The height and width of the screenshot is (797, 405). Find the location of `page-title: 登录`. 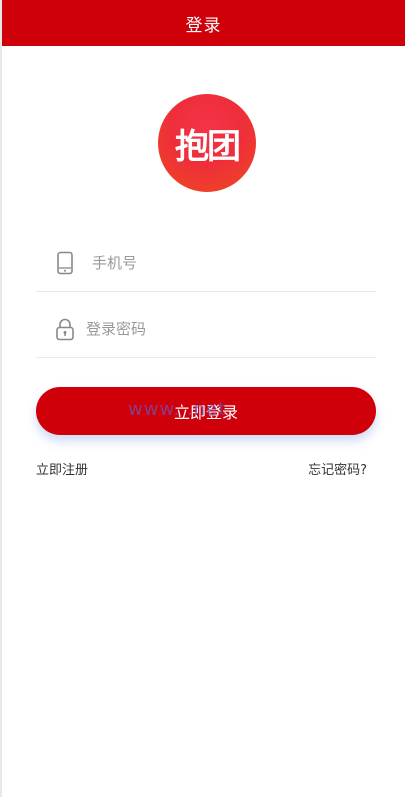

page-title: 登录 is located at coordinates (203, 25).